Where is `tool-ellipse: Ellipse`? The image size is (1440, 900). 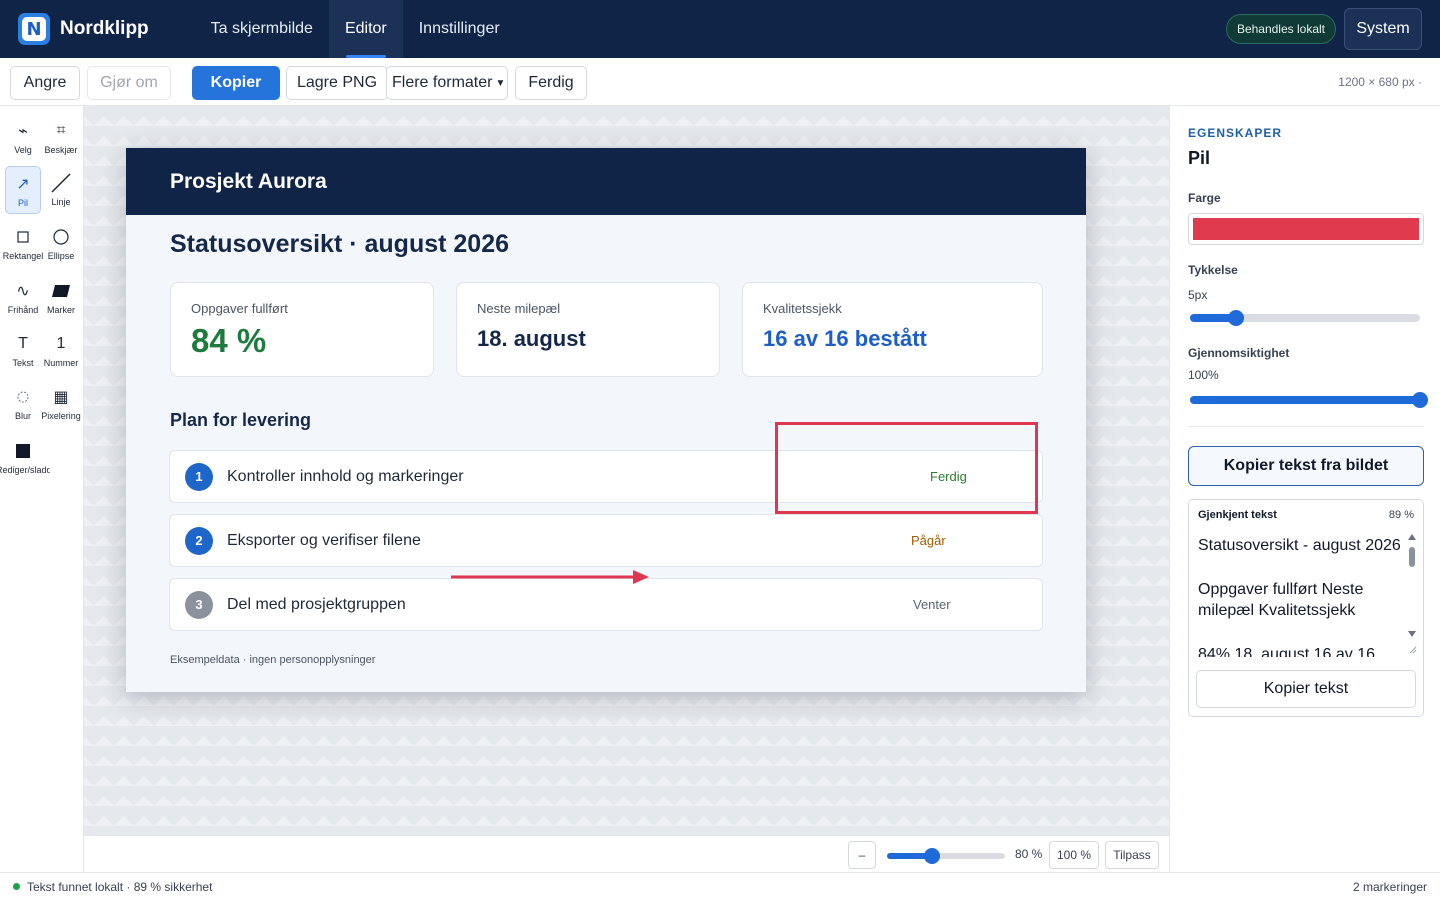
tool-ellipse: Ellipse is located at coordinates (61, 244).